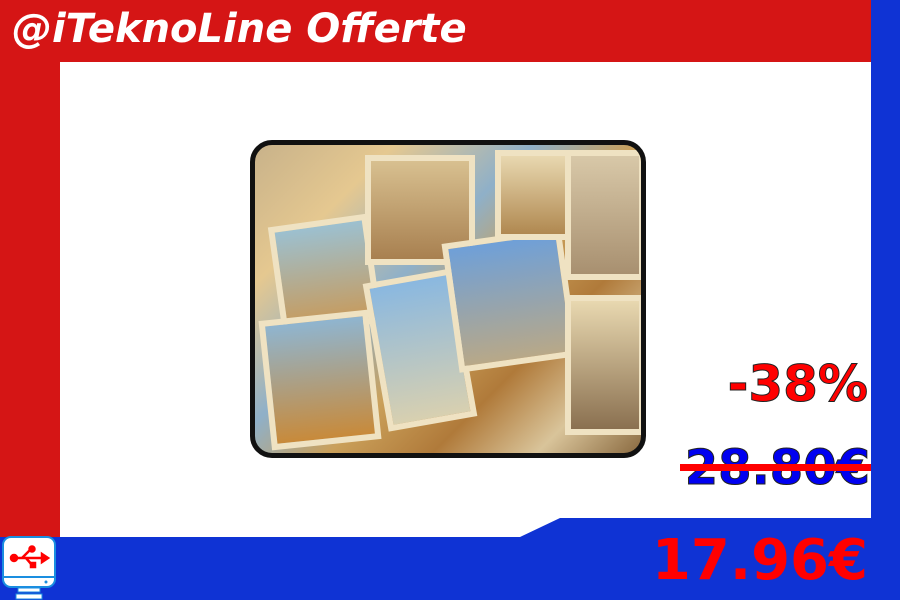  Describe the element at coordinates (775, 467) in the screenshot. I see `strikethrough-line` at that location.